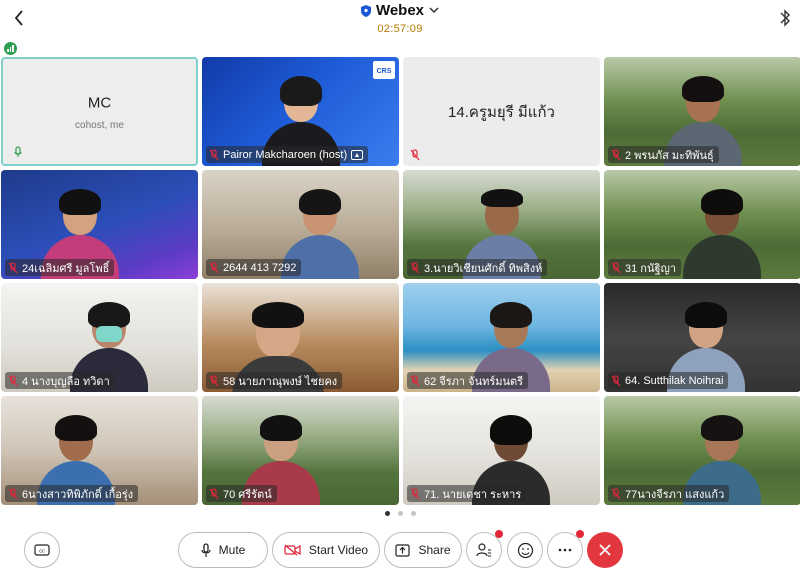 This screenshot has width=800, height=587. I want to click on participant-tile: 6นางสาวทิพิภักดิ์ เกื้อรุ่ง, so click(99, 450).